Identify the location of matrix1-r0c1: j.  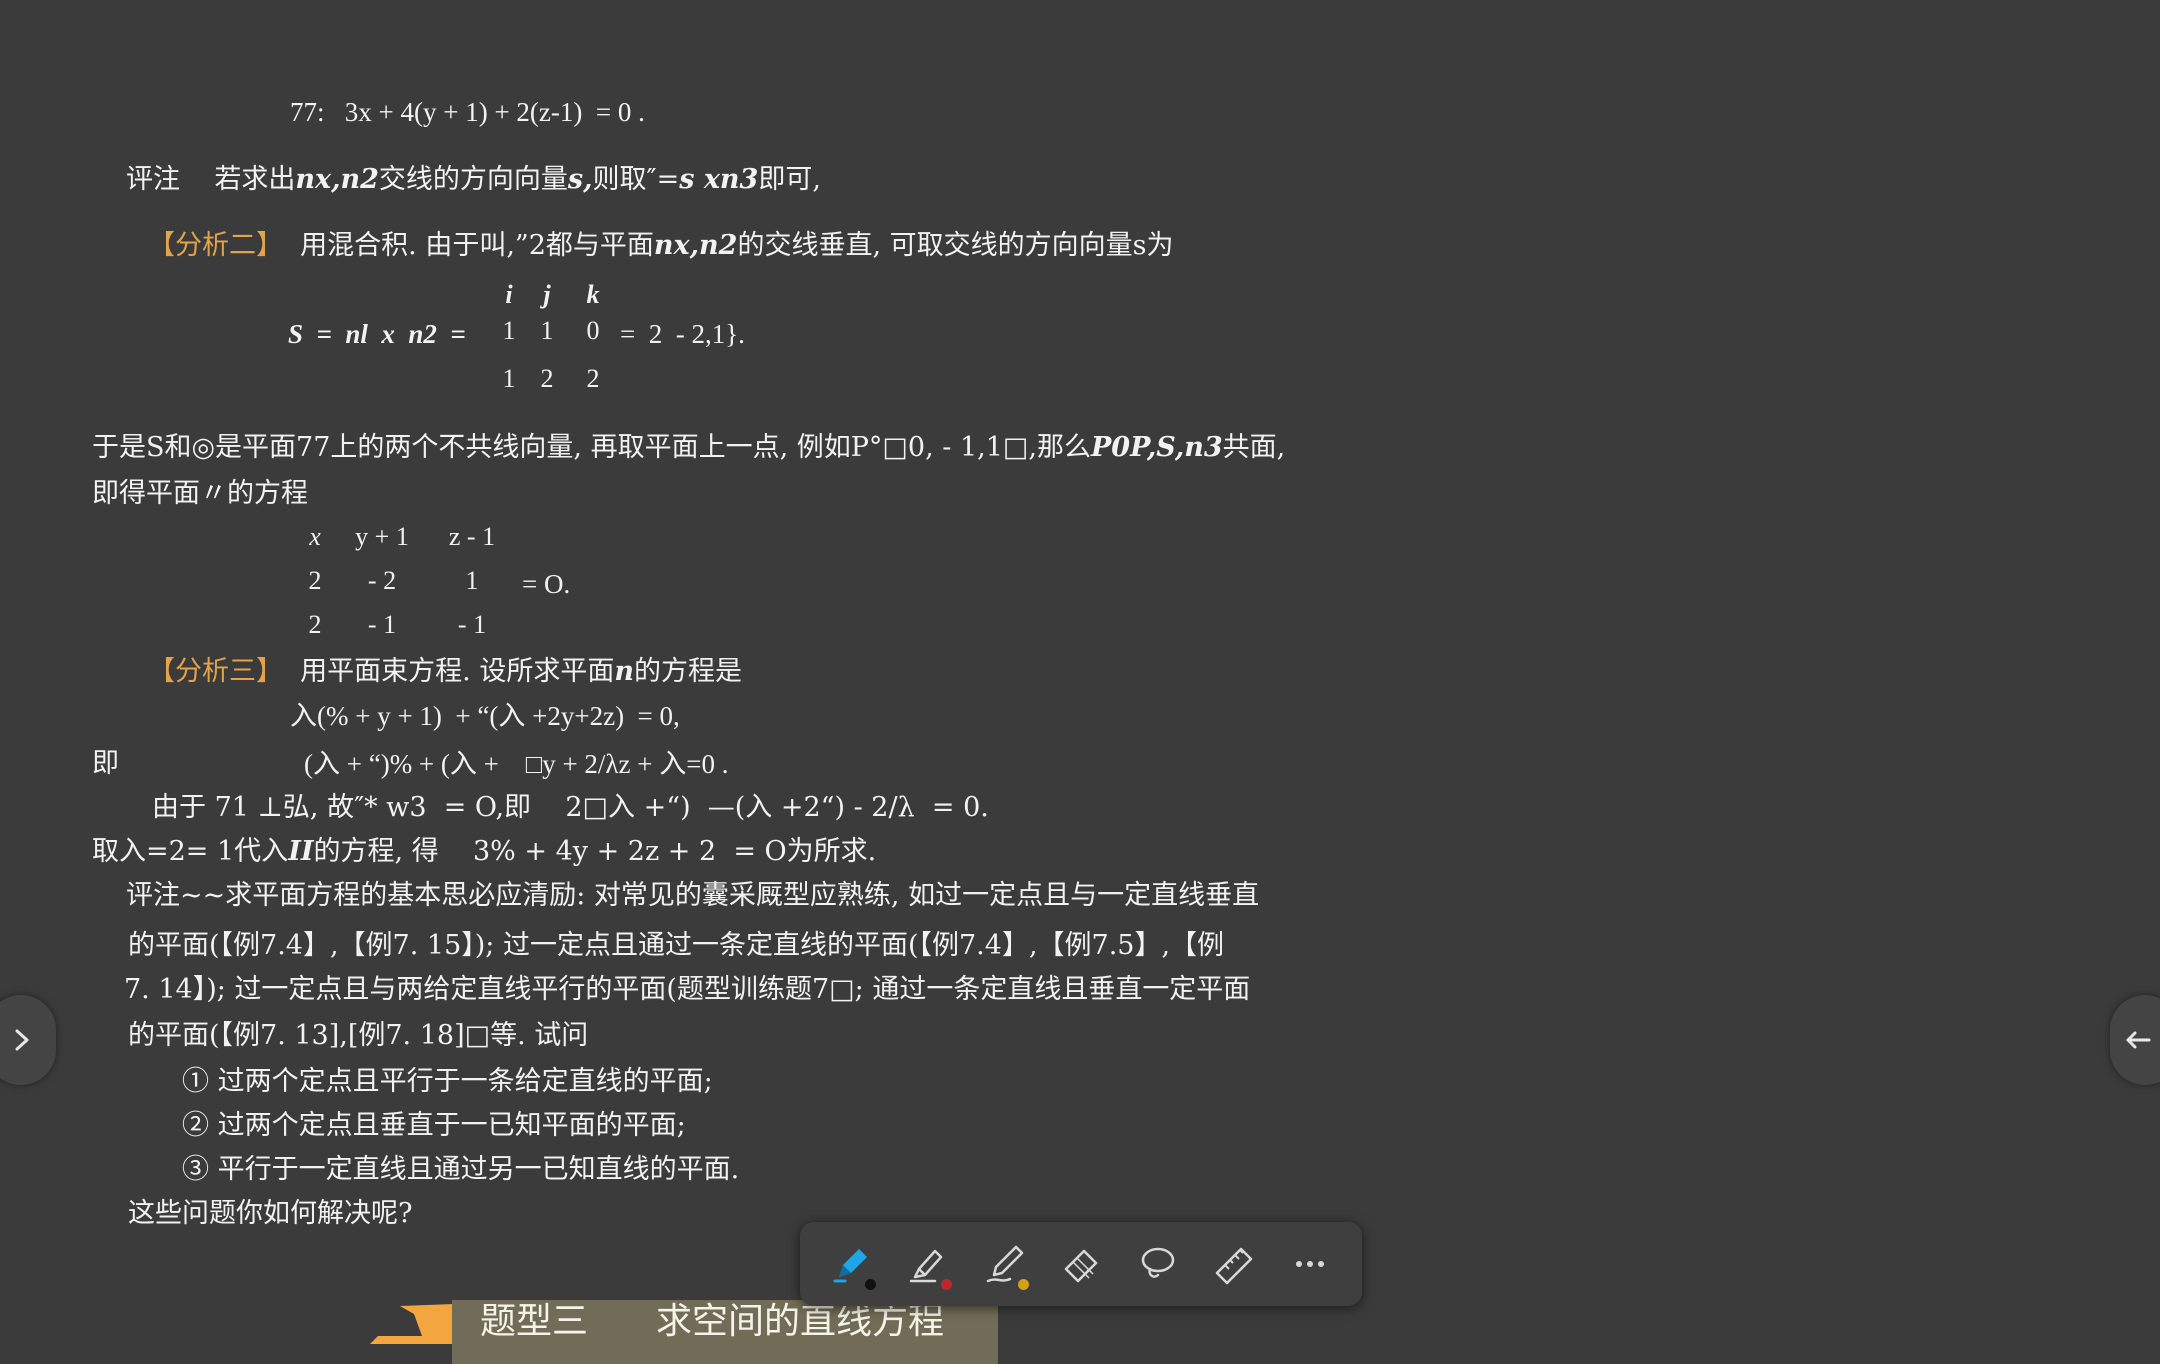
(547, 294).